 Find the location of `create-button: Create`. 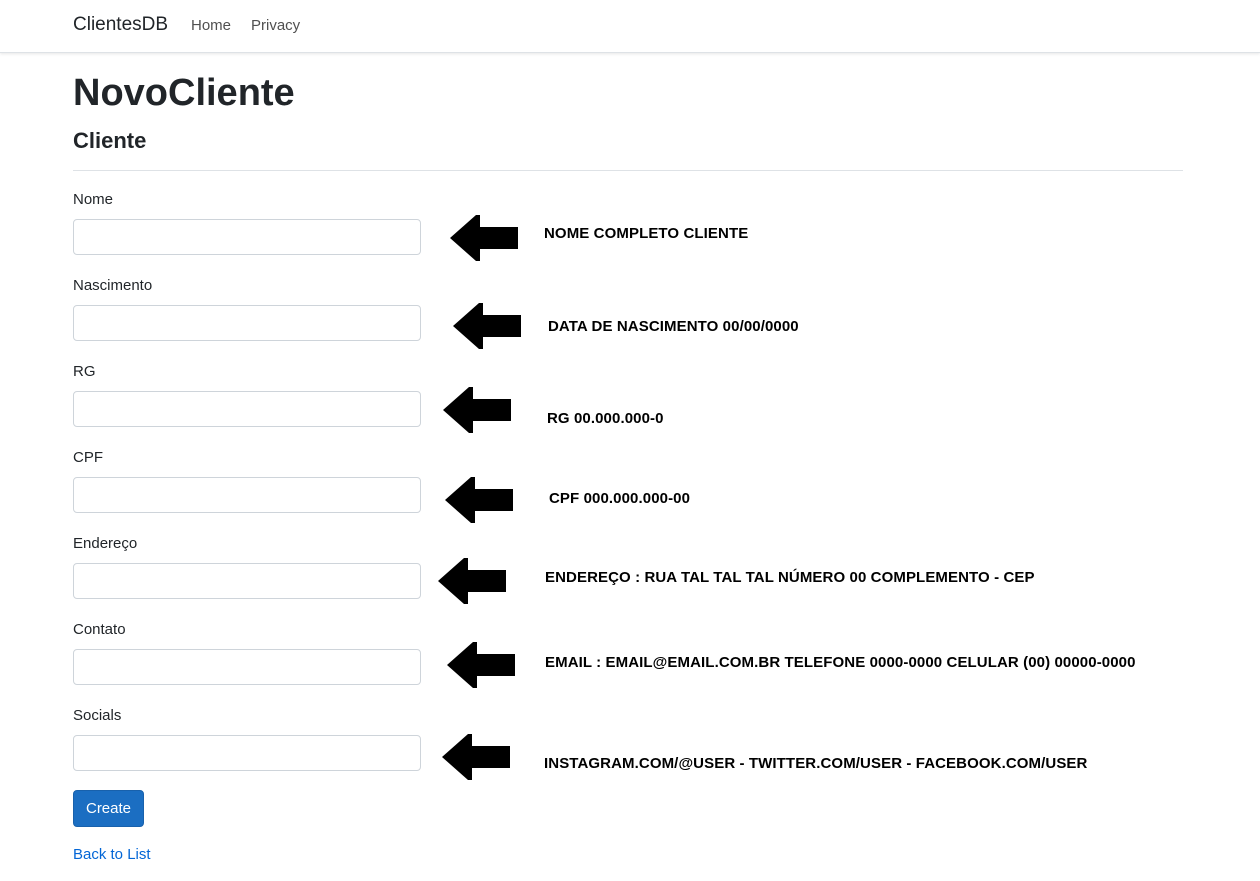

create-button: Create is located at coordinates (108, 808).